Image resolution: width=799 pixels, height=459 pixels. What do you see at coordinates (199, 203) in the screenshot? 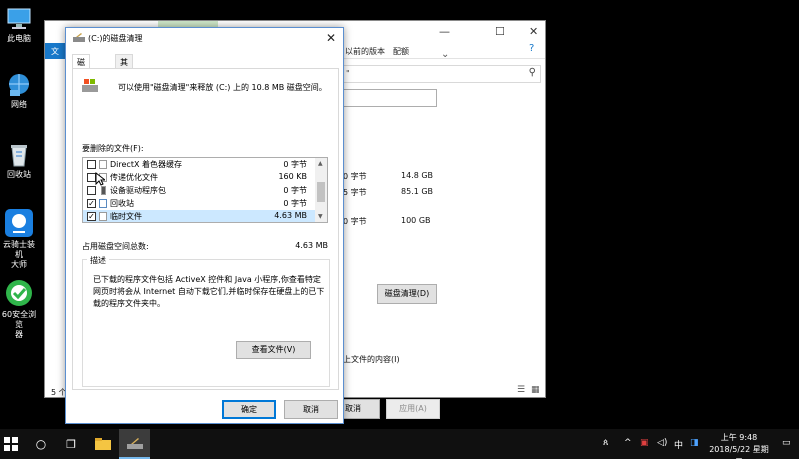
I see `list-item: ✓ 回收站 0 字节` at bounding box center [199, 203].